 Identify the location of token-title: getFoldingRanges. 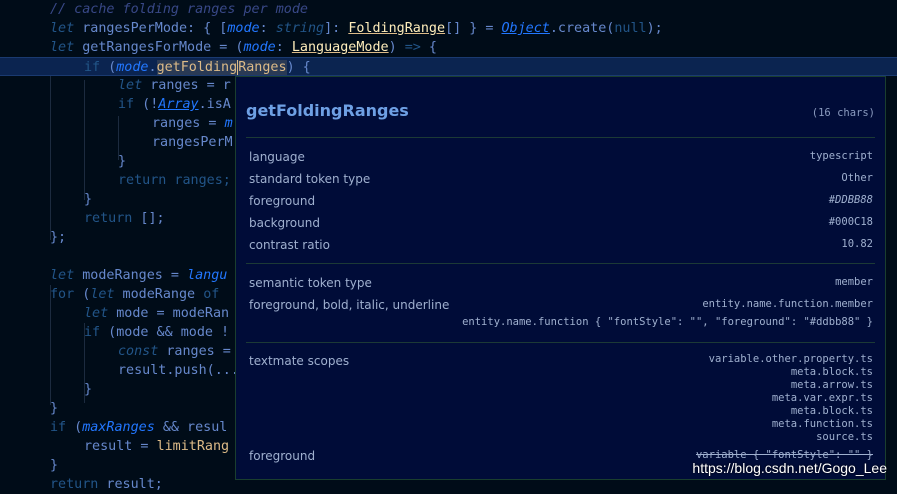
(327, 110).